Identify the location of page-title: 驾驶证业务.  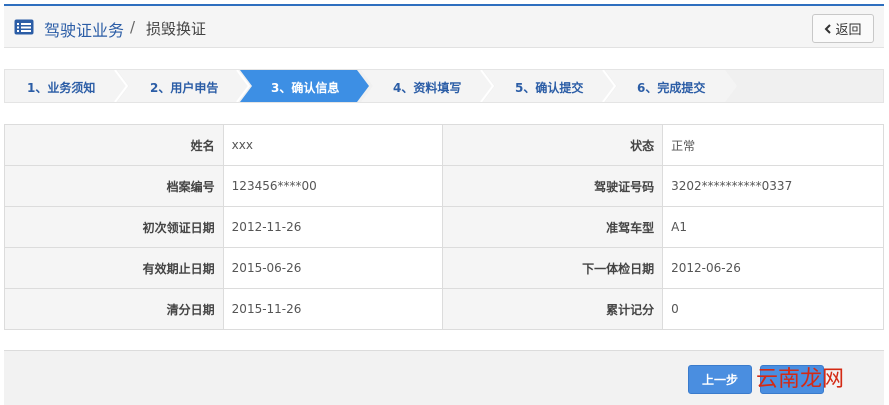
(84, 30).